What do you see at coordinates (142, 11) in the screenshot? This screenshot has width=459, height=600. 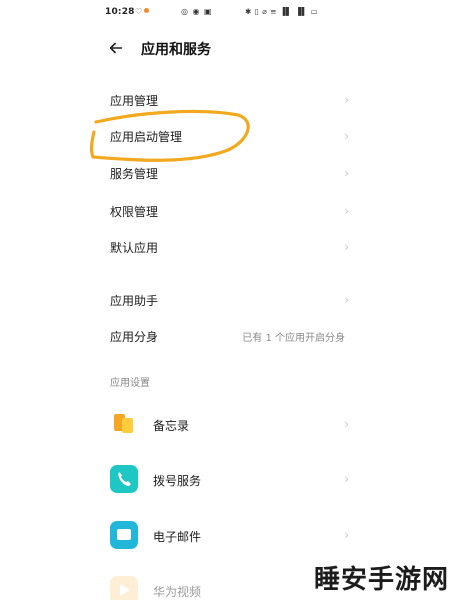 I see `notification-icons: ♡` at bounding box center [142, 11].